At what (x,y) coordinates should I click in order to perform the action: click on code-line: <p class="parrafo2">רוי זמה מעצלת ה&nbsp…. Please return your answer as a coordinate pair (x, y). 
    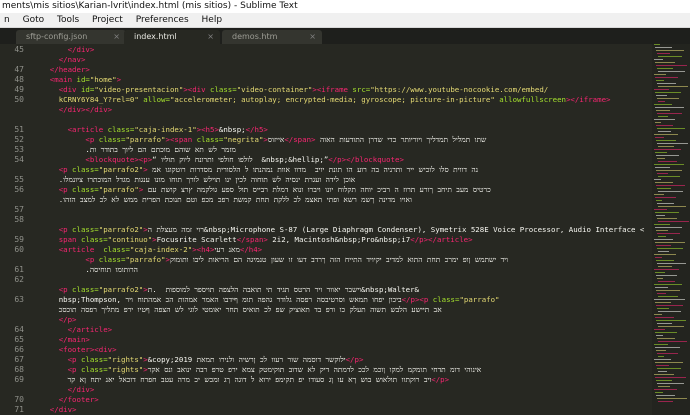
    Looking at the image, I should click on (338, 230).